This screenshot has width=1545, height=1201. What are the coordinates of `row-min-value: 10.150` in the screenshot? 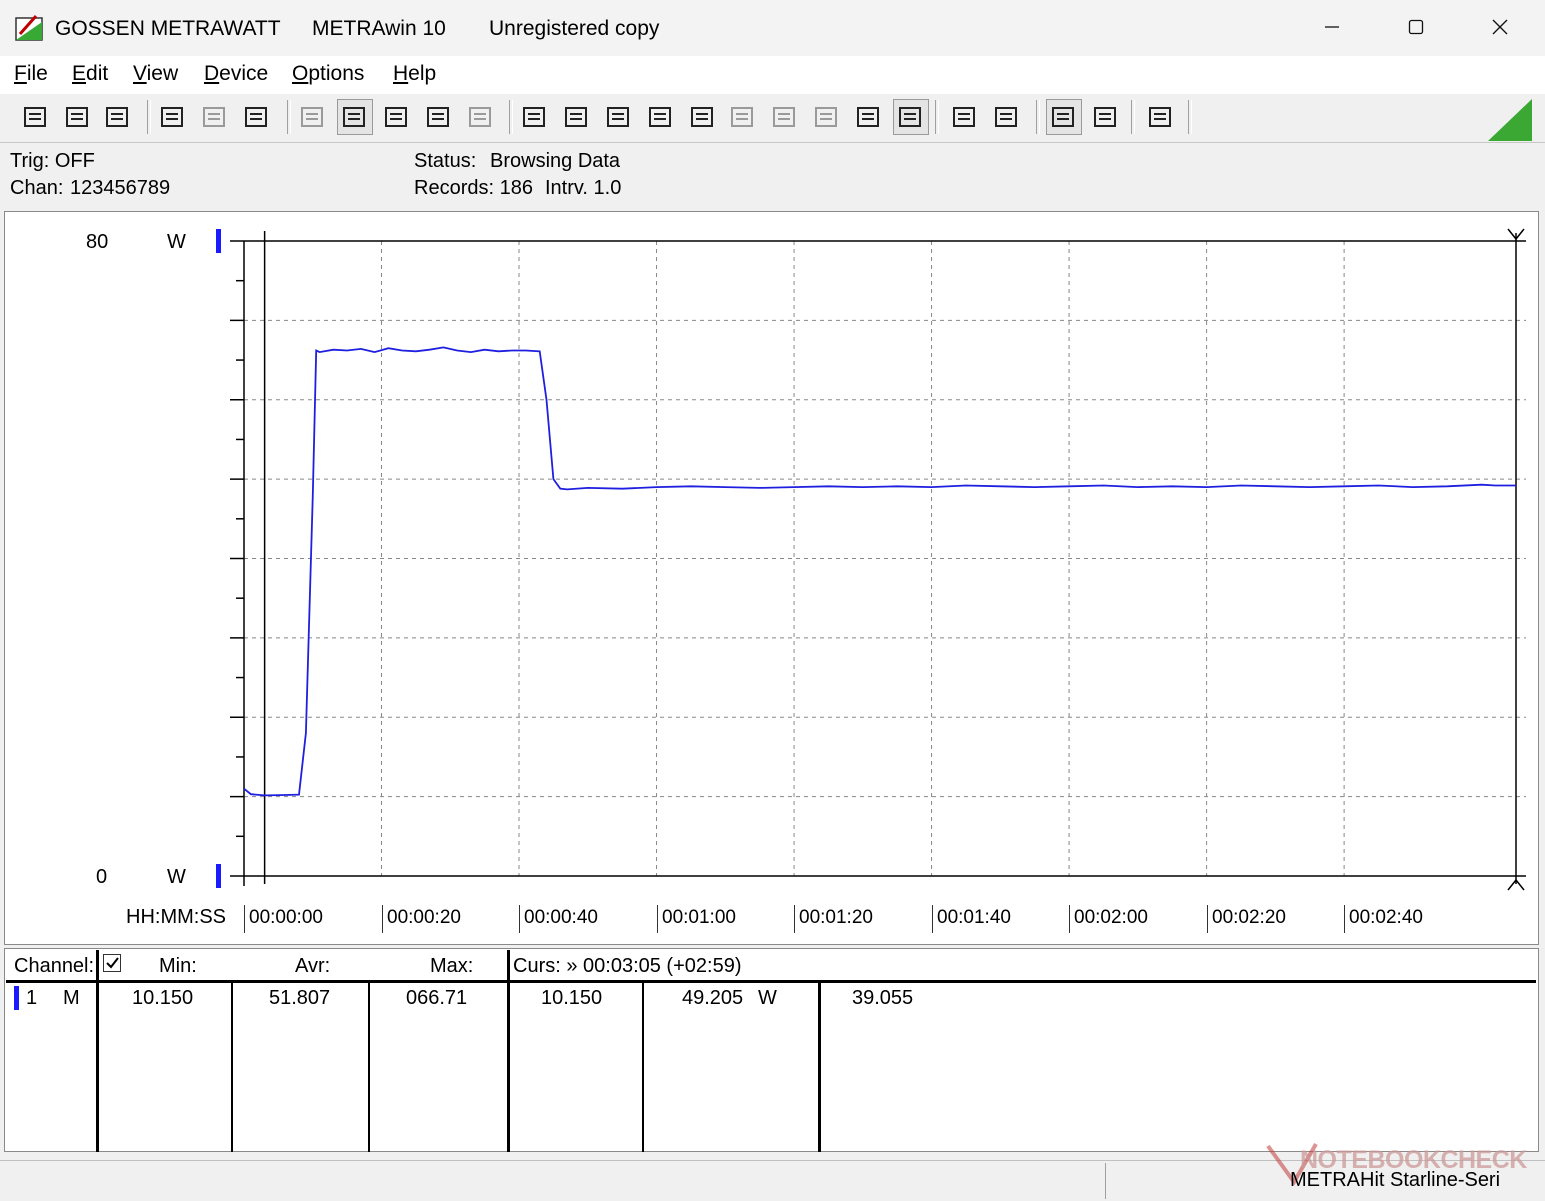 It's located at (163, 998).